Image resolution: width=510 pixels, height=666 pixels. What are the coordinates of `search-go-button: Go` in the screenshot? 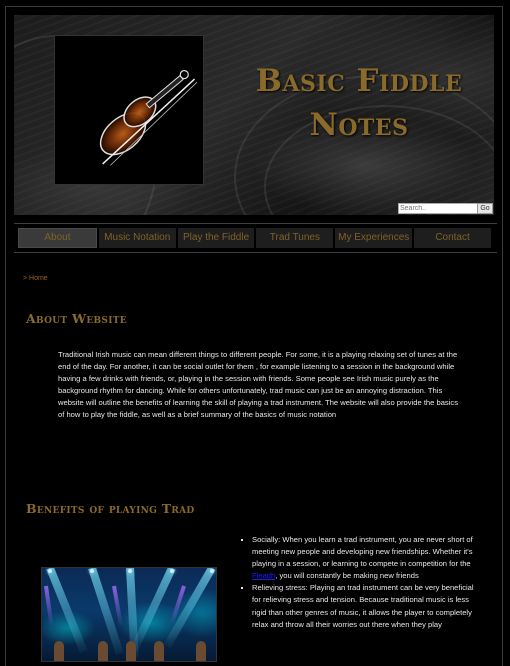 It's located at (485, 208).